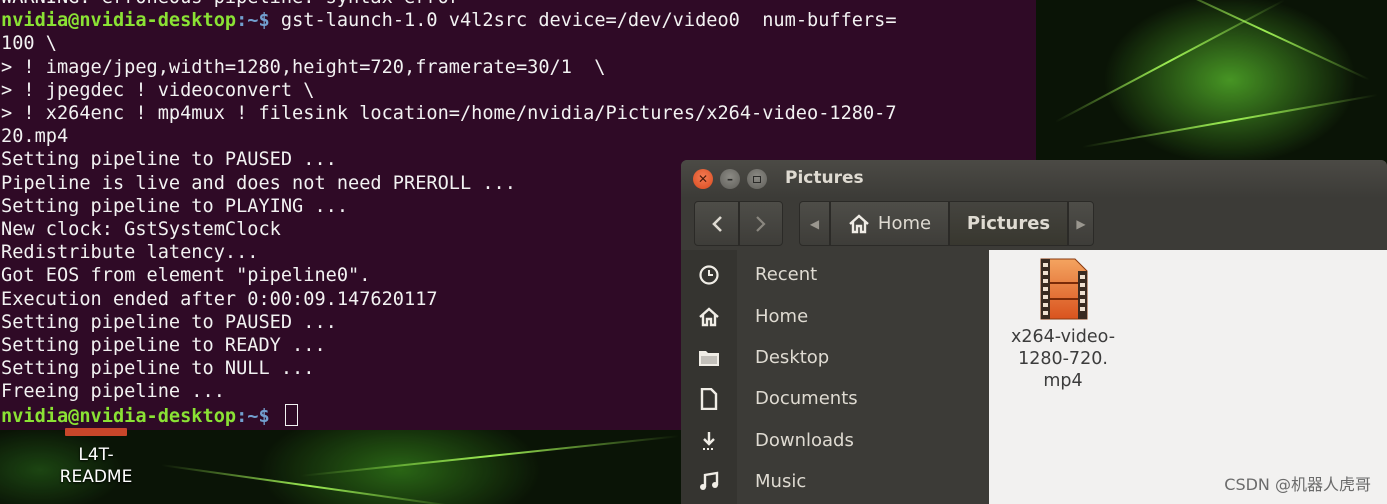 Image resolution: width=1387 pixels, height=504 pixels. Describe the element at coordinates (709, 398) in the screenshot. I see `document-icon` at that location.